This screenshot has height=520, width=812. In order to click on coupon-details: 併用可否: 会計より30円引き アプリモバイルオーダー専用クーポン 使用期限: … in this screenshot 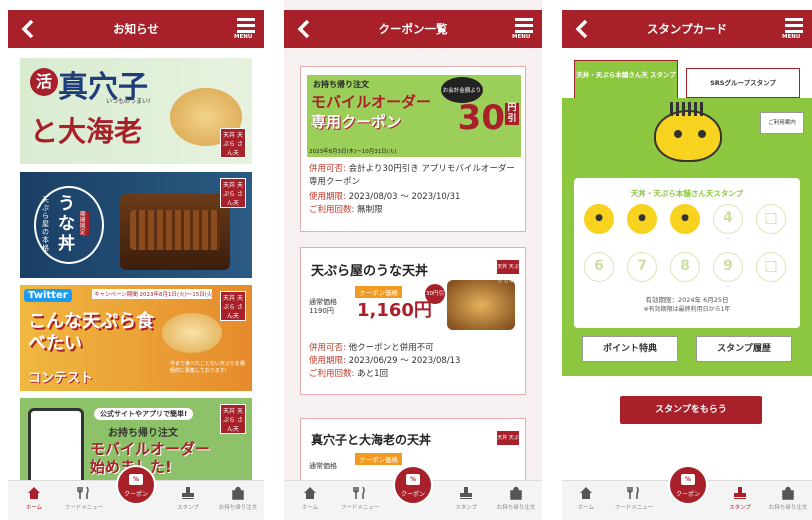, I will do `click(415, 190)`.